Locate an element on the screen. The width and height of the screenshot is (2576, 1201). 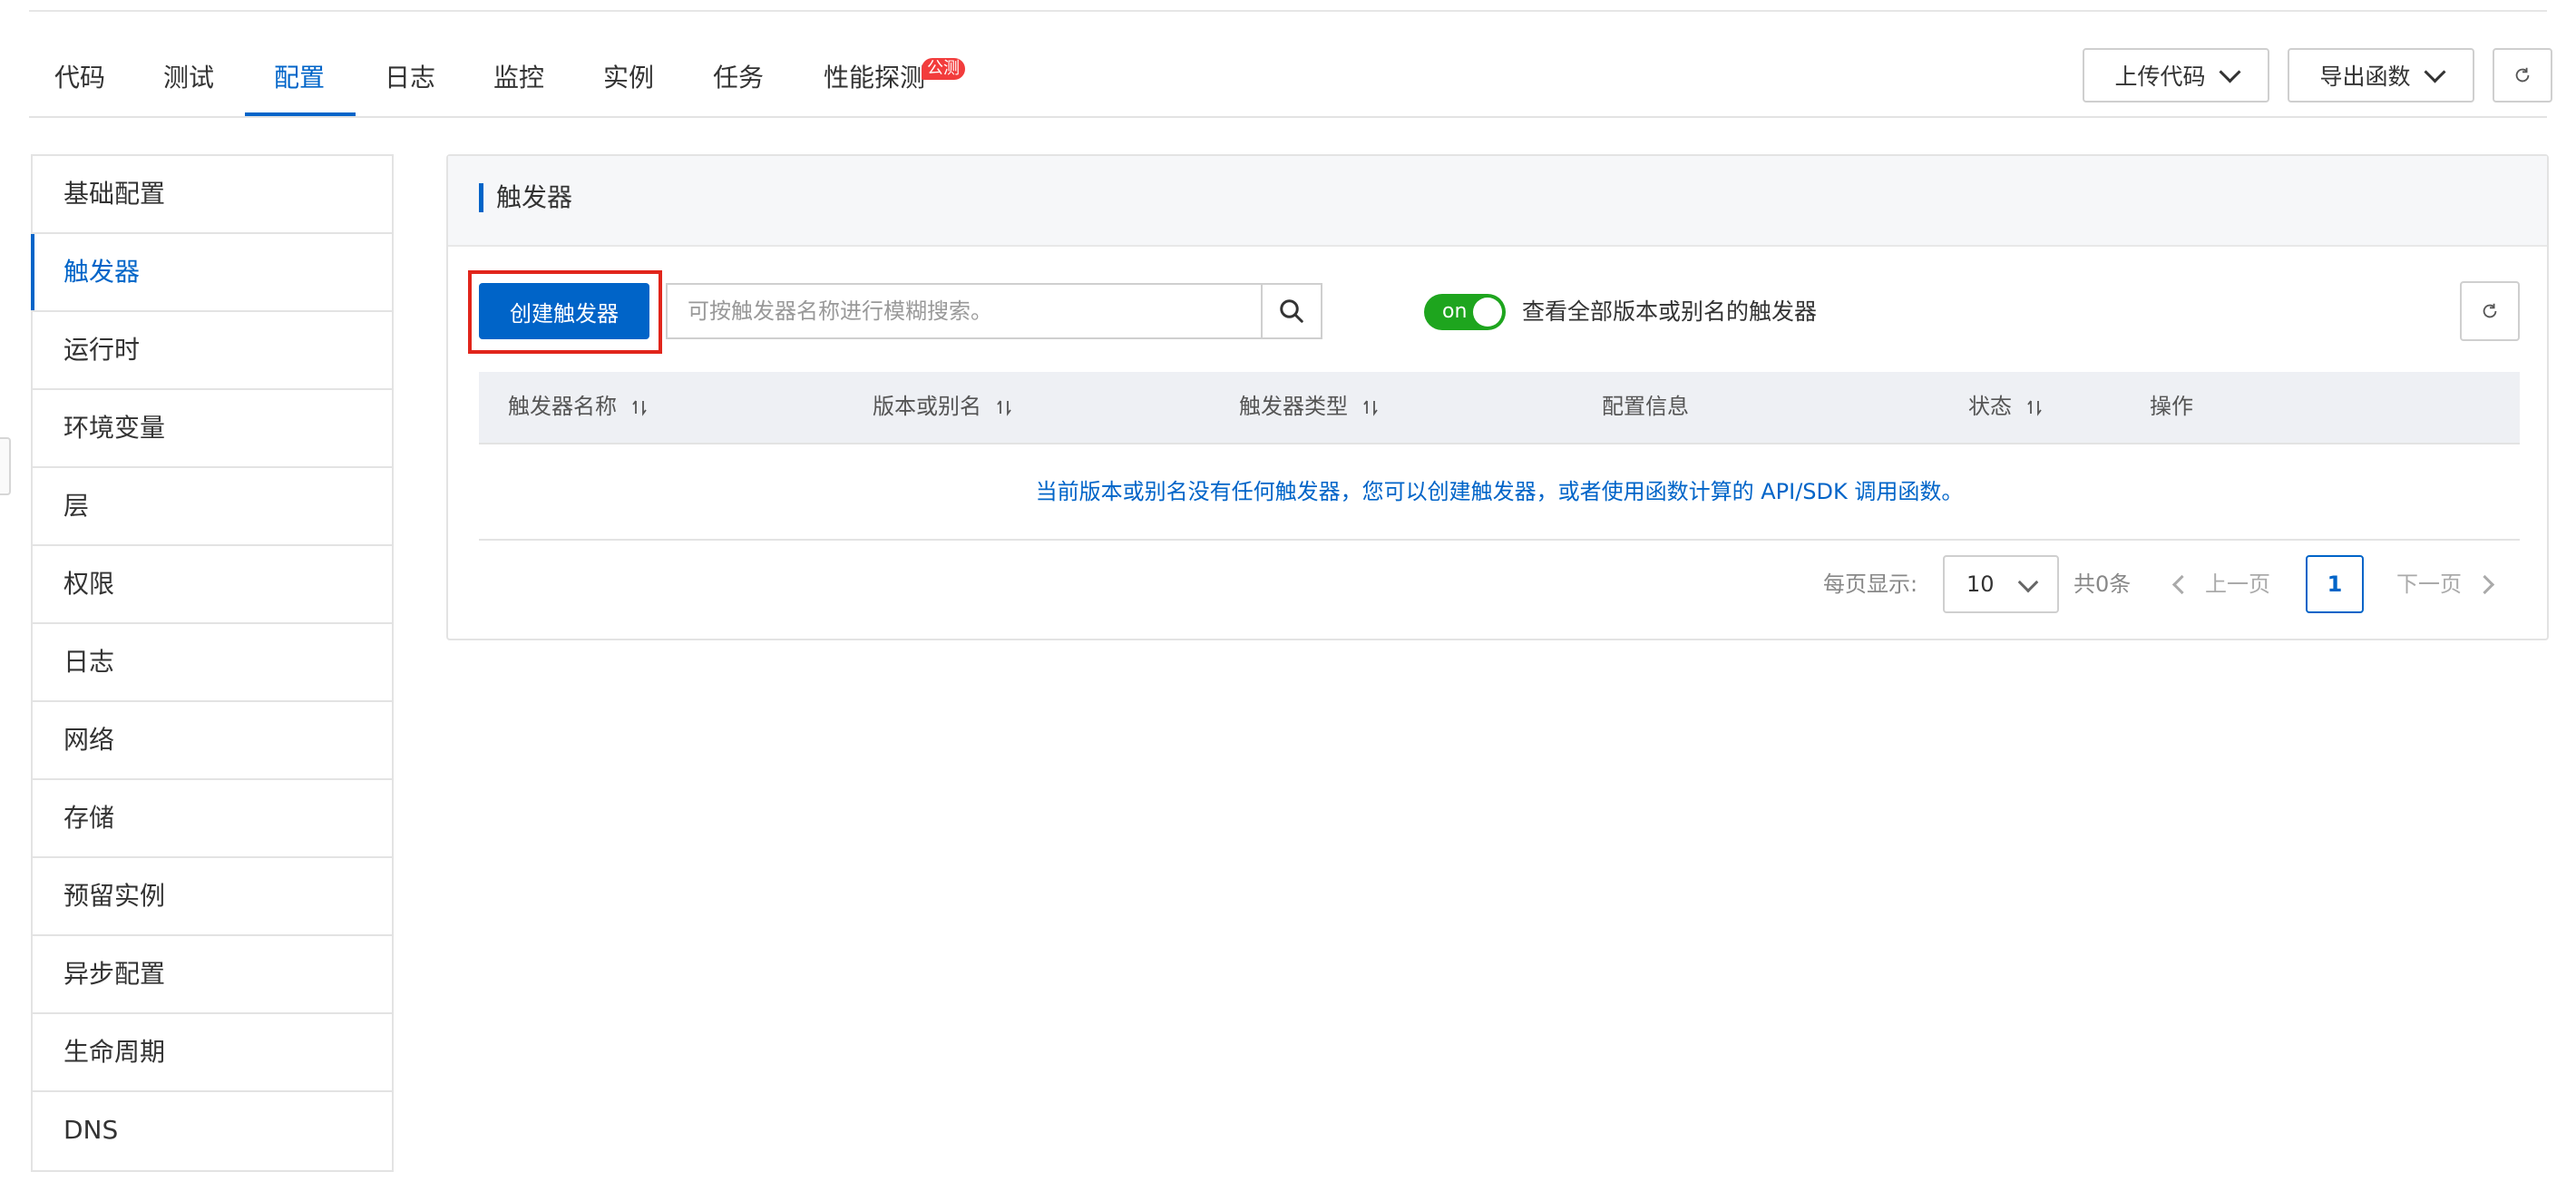
next-page-button: 下一页 is located at coordinates (2445, 584).